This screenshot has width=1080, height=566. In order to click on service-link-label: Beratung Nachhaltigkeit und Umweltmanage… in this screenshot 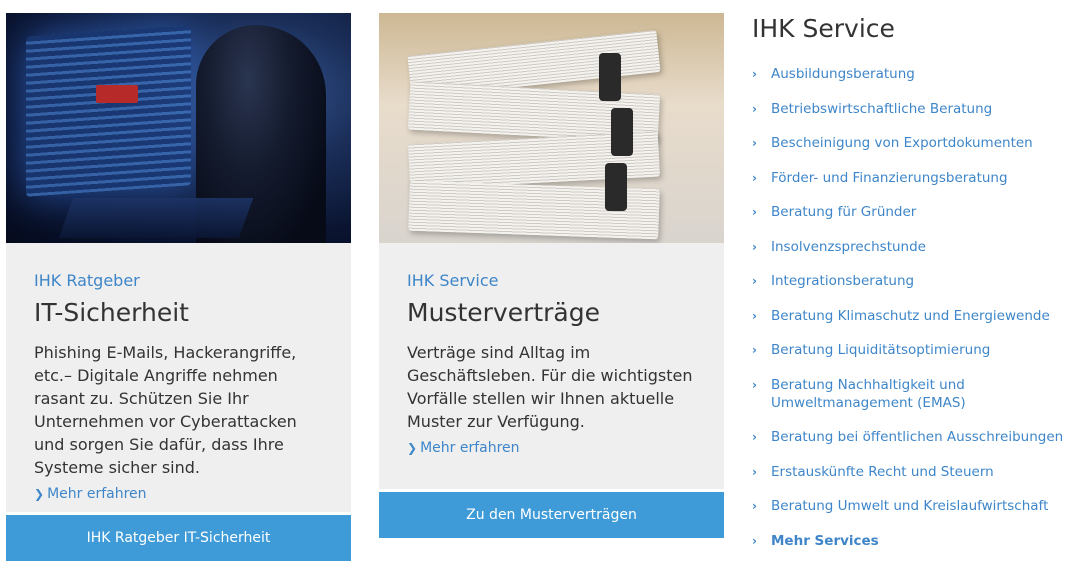, I will do `click(868, 393)`.